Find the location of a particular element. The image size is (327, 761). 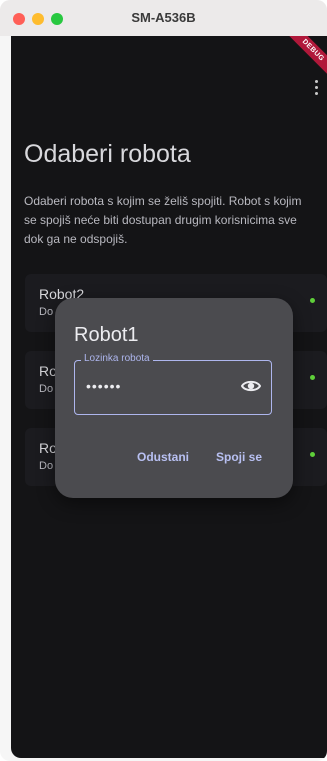

page-title: Odaberi robota is located at coordinates (107, 154).